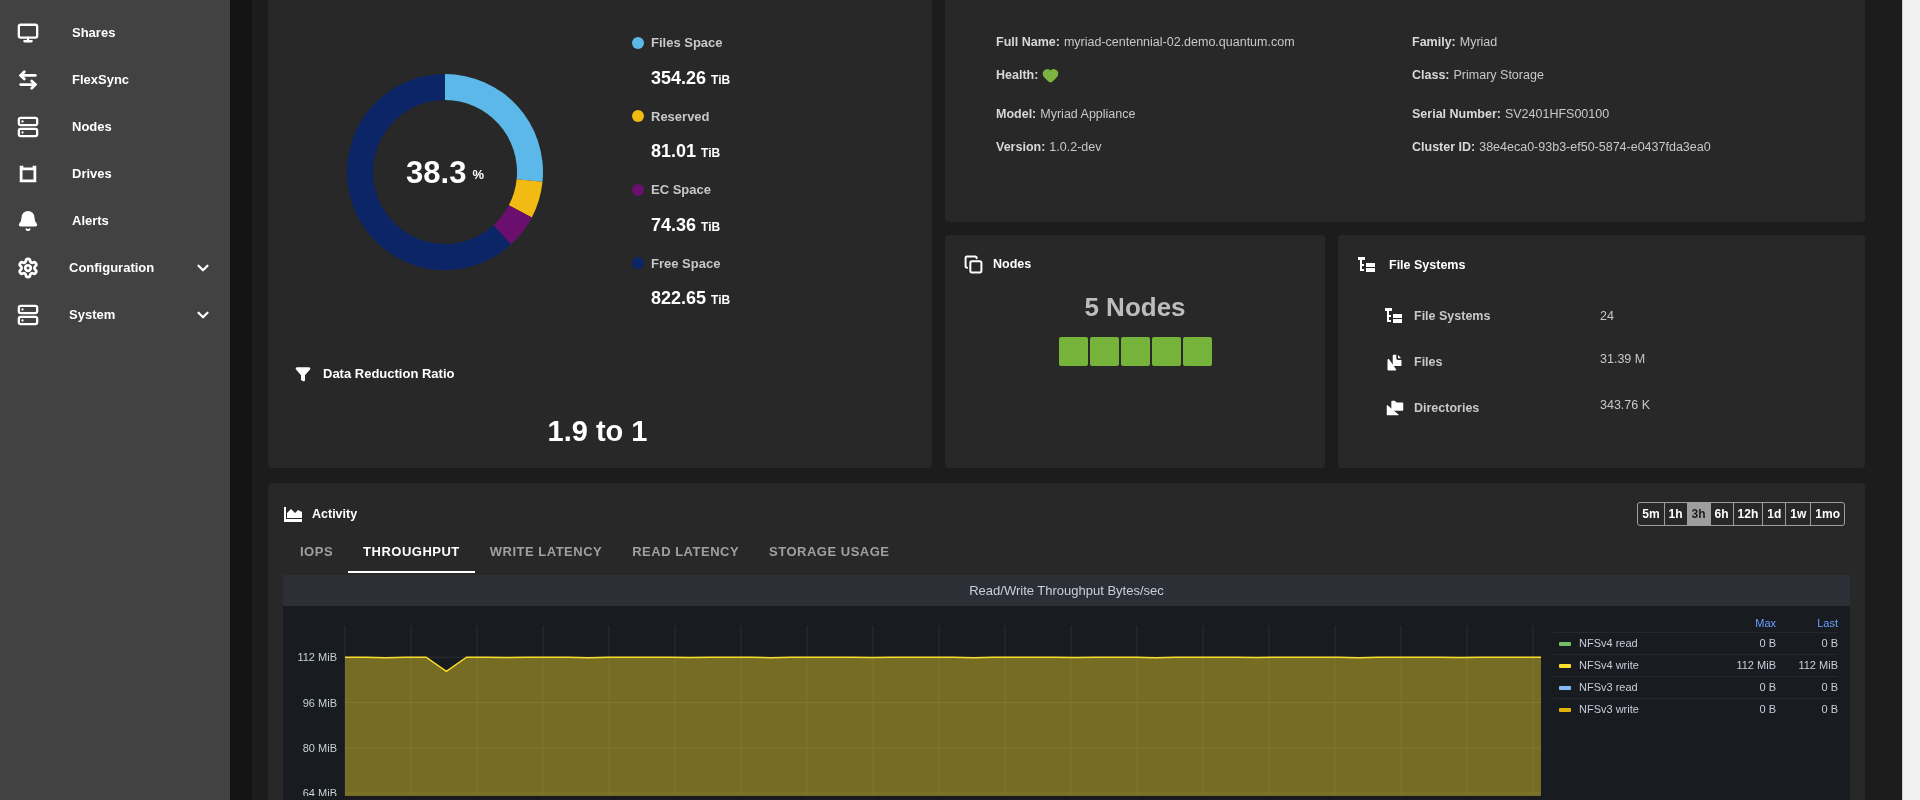 The image size is (1920, 800). What do you see at coordinates (674, 151) in the screenshot?
I see `legend-value: 81.01` at bounding box center [674, 151].